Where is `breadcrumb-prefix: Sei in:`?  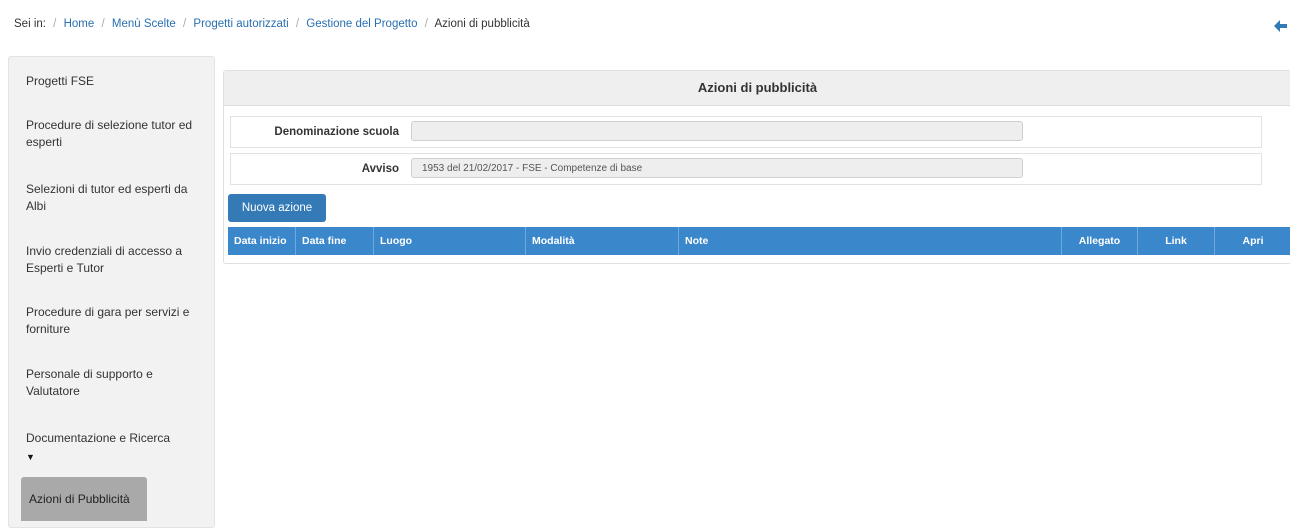 breadcrumb-prefix: Sei in: is located at coordinates (30, 24).